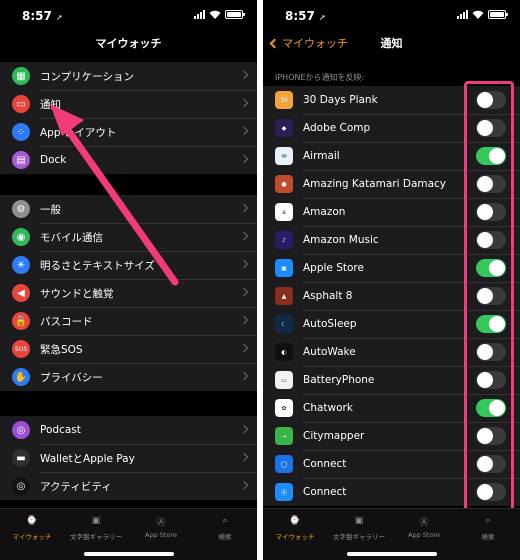 The width and height of the screenshot is (520, 560). I want to click on settings-row-label: サウンドと触覚, so click(77, 293).